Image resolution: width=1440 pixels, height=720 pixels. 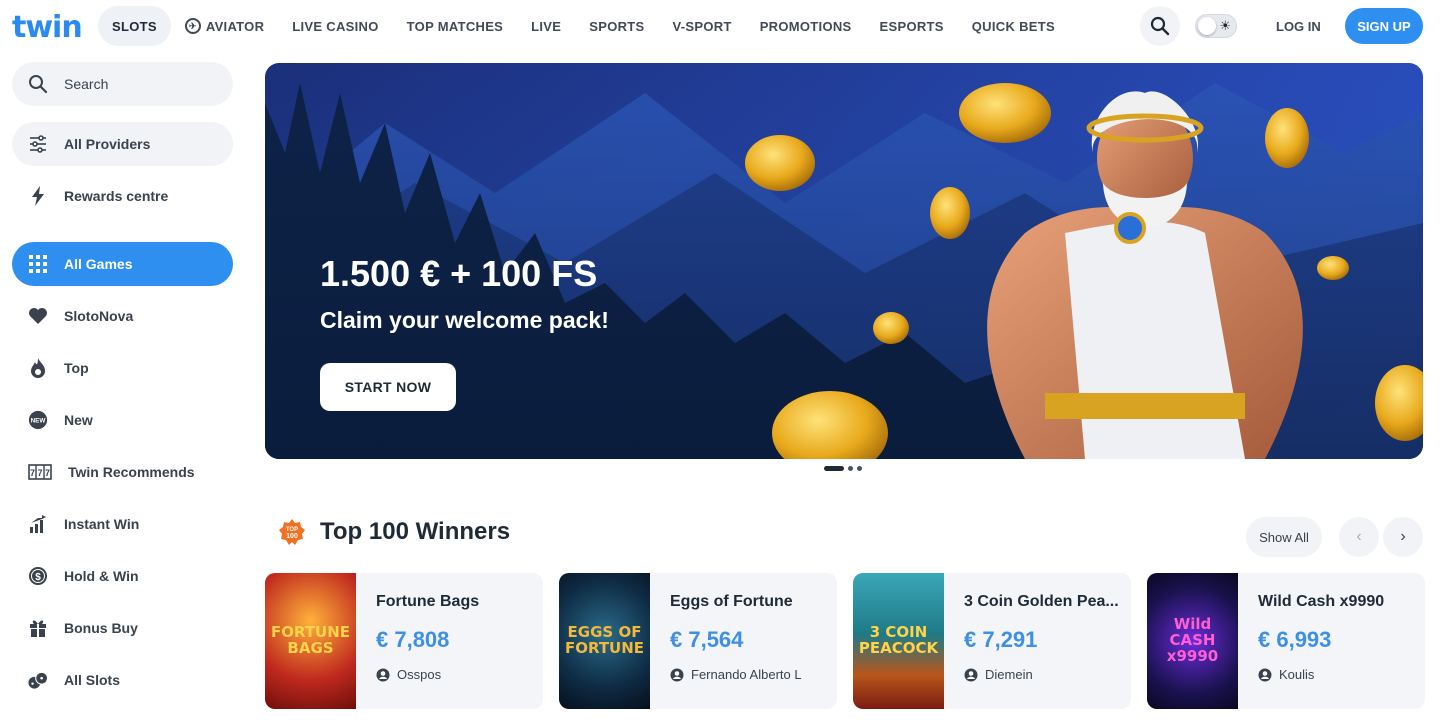 What do you see at coordinates (122, 680) in the screenshot?
I see `sidebar-item-all-slots: All Slots` at bounding box center [122, 680].